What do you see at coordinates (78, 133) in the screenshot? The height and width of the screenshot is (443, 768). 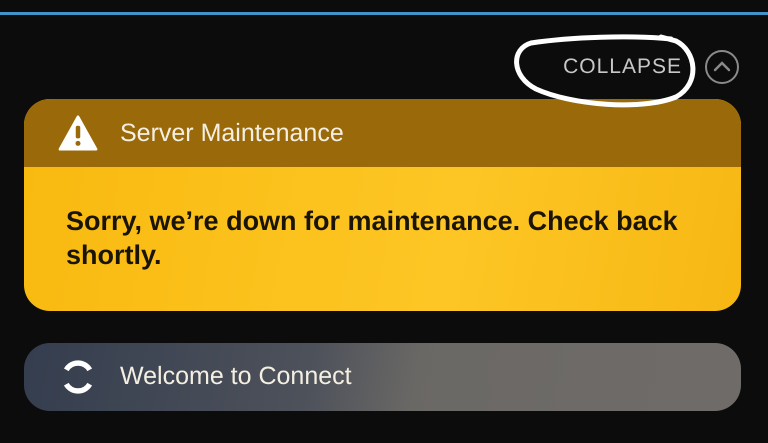 I see `warning-icon` at bounding box center [78, 133].